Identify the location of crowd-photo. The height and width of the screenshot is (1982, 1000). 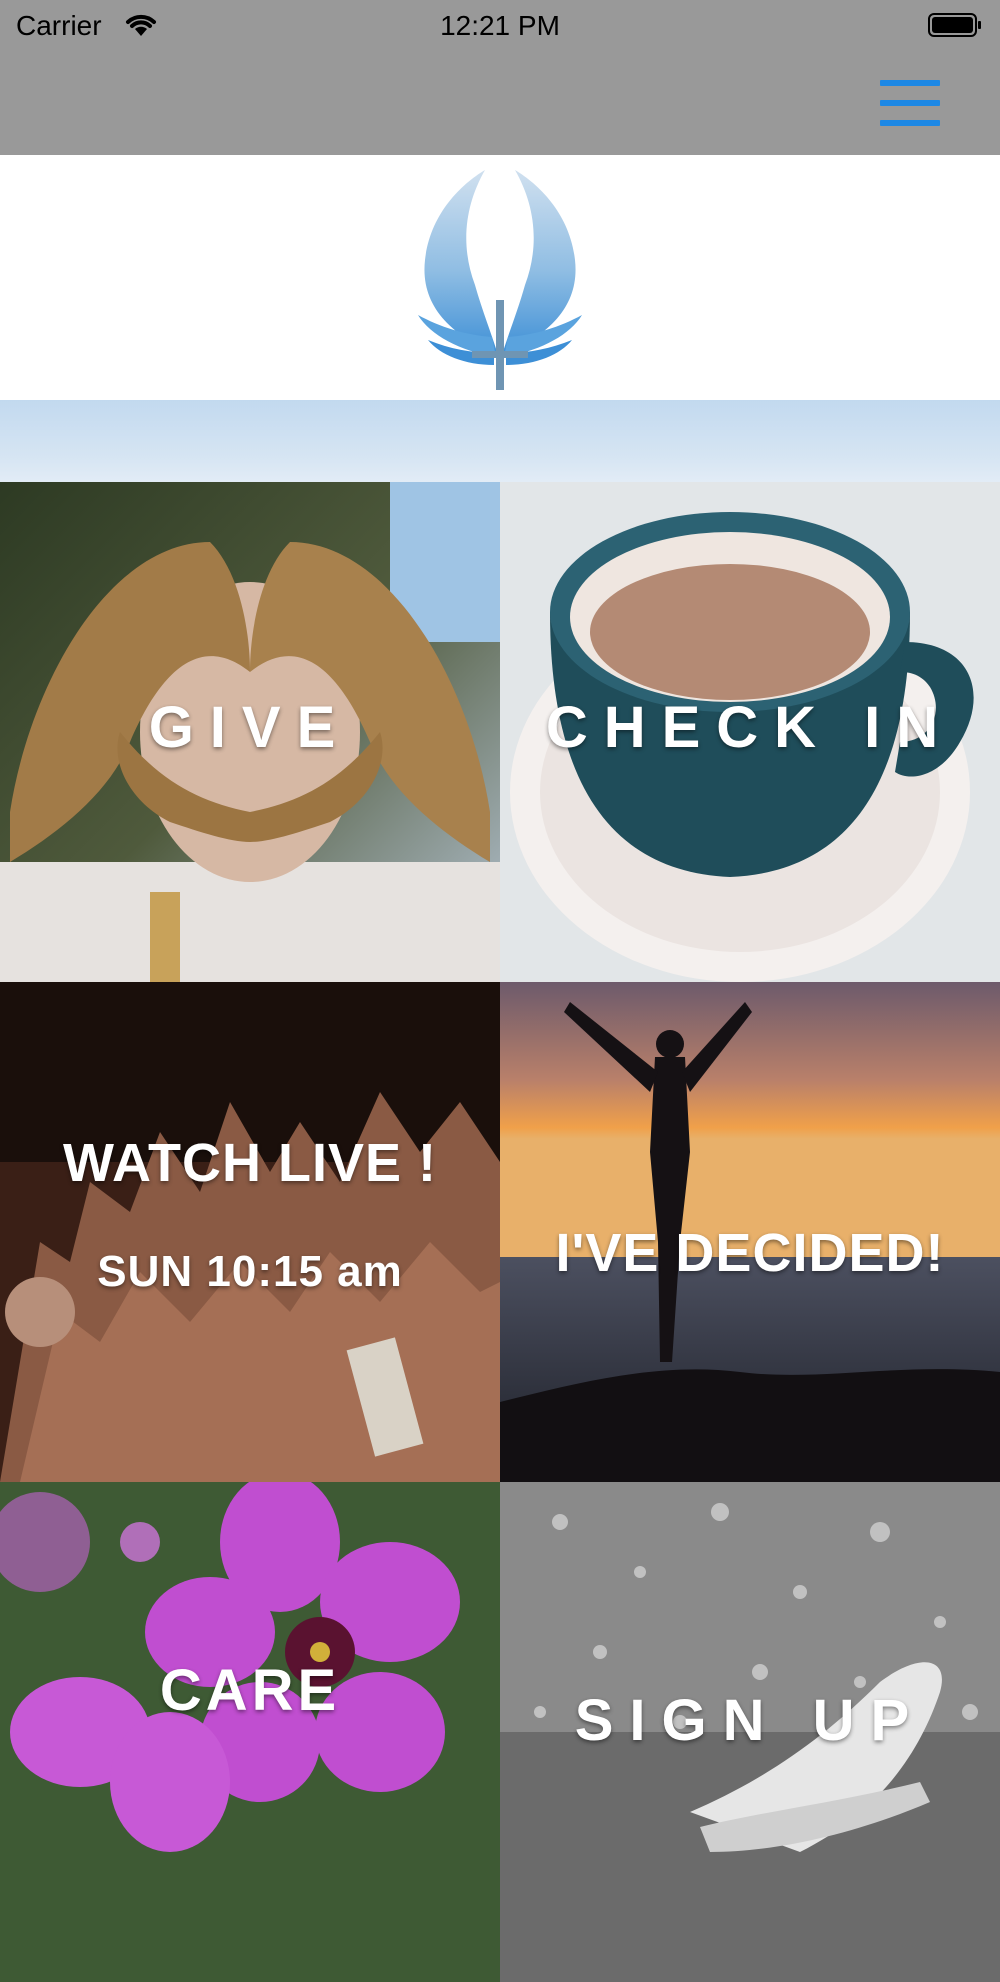
(250, 1232).